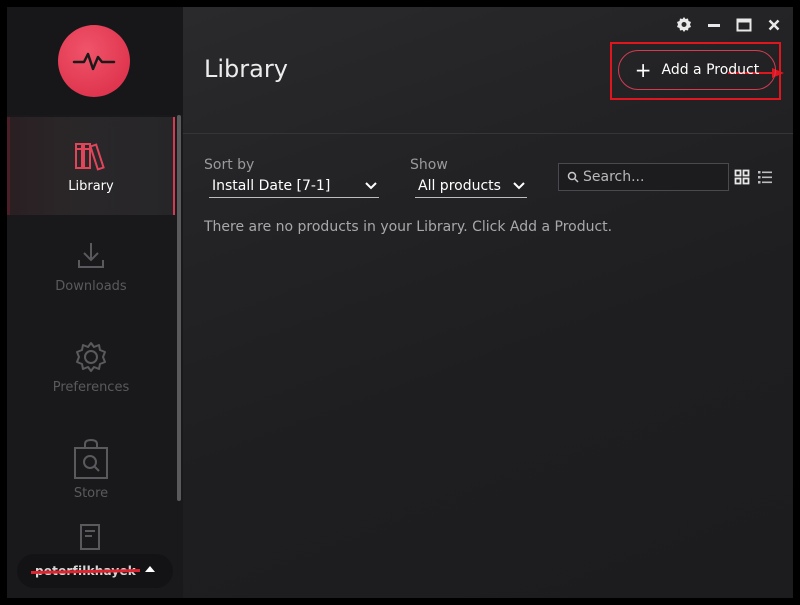 This screenshot has height=605, width=800. What do you see at coordinates (573, 177) in the screenshot?
I see `search-icon` at bounding box center [573, 177].